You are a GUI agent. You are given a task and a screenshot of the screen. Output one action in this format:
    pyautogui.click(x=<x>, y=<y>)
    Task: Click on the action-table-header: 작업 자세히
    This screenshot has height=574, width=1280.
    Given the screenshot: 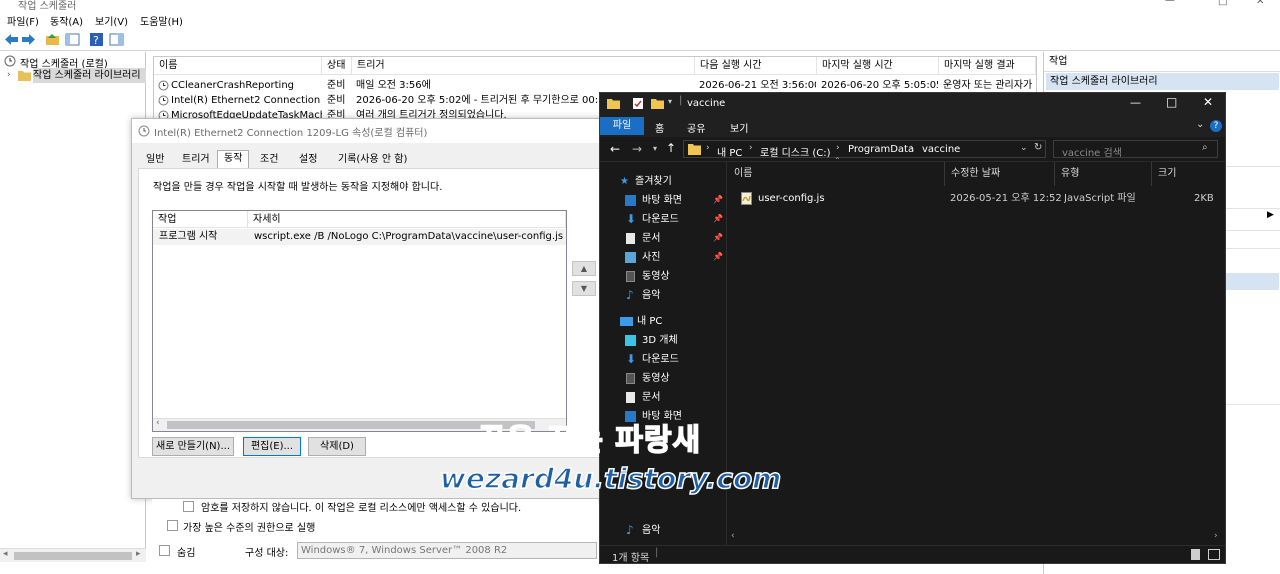 What is the action you would take?
    pyautogui.click(x=359, y=219)
    